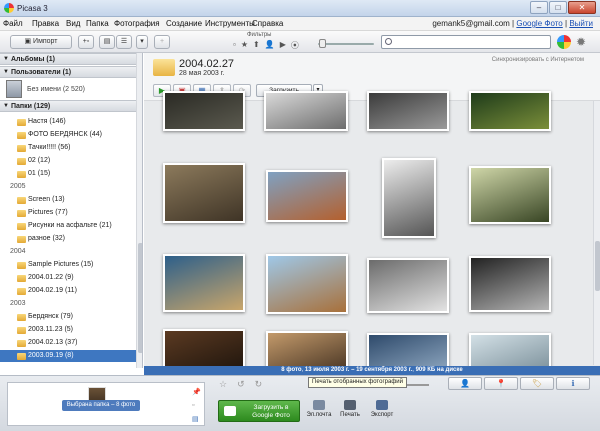 The width and height of the screenshot is (600, 431). What do you see at coordinates (68, 148) in the screenshot?
I see `folder-item: Тачки!!!!! (56)` at bounding box center [68, 148].